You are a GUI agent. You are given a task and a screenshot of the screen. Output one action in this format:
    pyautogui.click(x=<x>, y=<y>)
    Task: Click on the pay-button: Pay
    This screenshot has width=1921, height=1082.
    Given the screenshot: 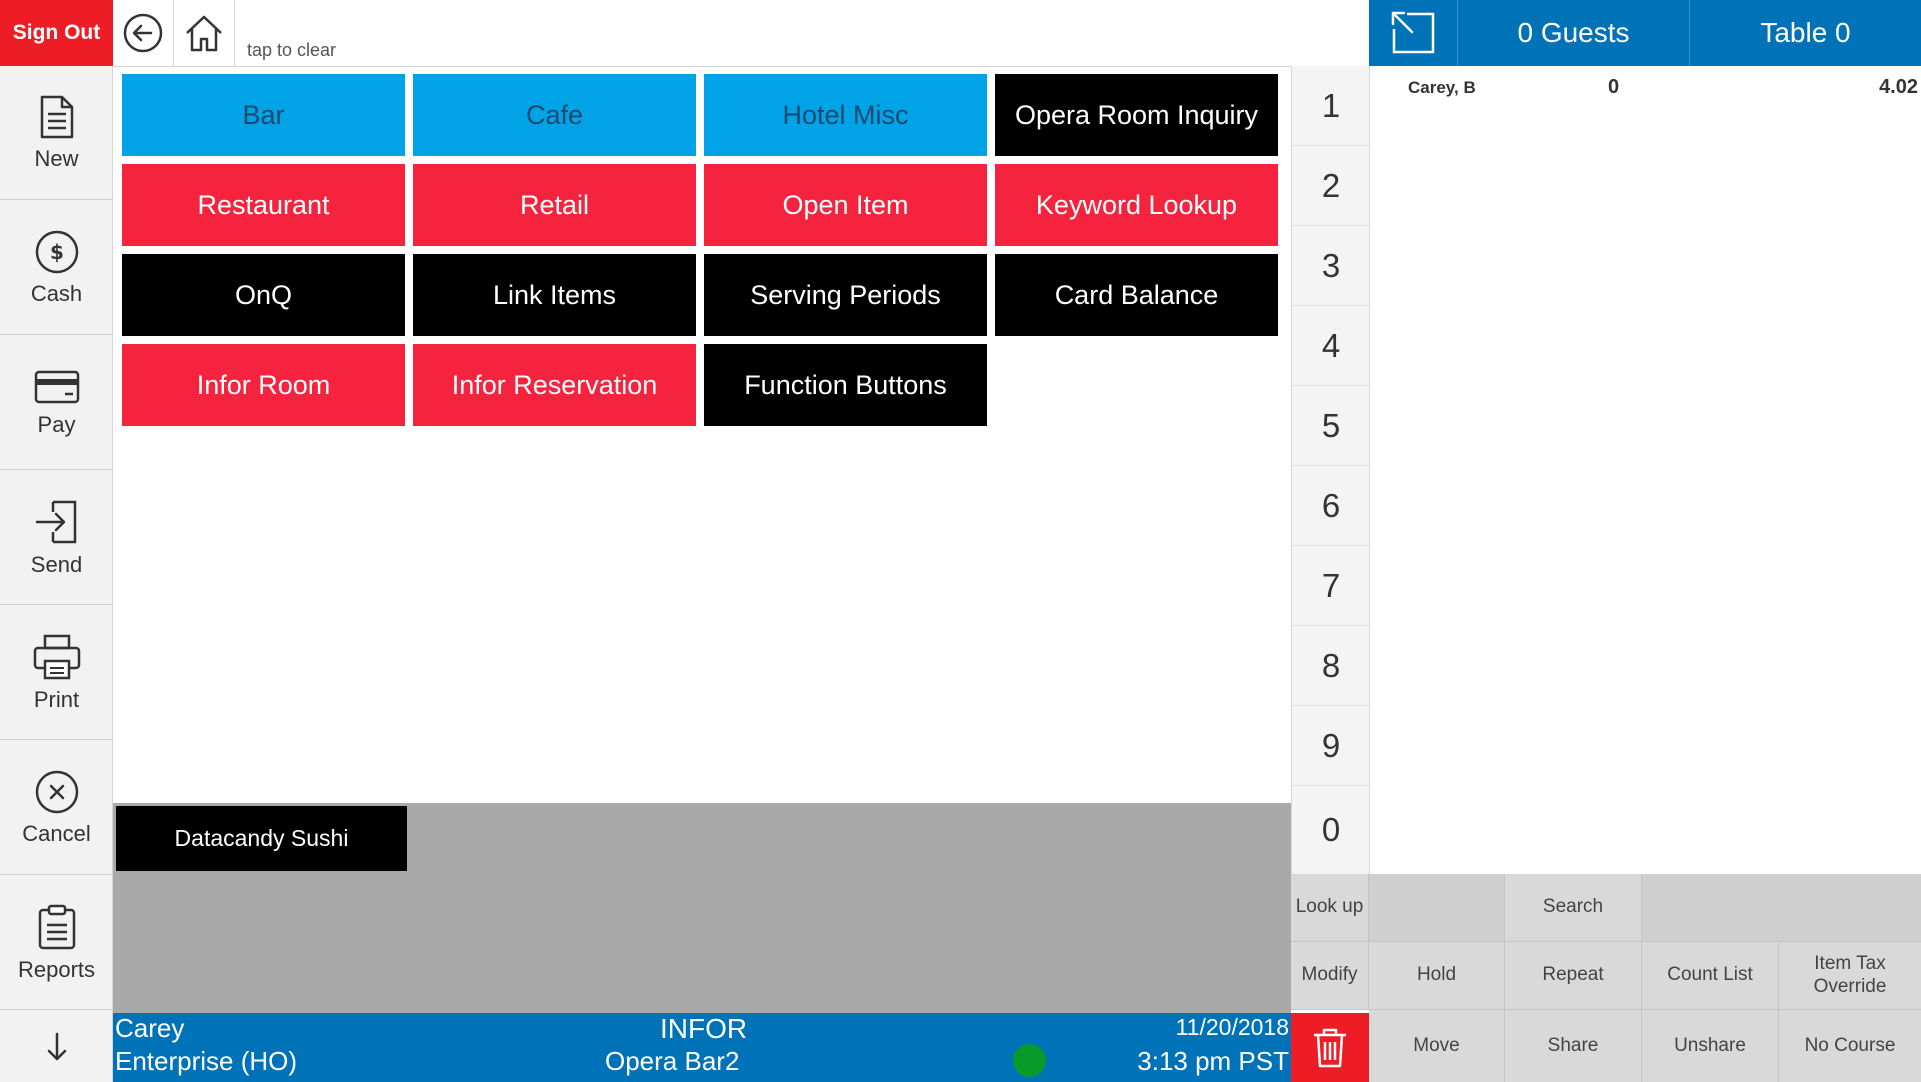 What is the action you would take?
    pyautogui.click(x=56, y=403)
    